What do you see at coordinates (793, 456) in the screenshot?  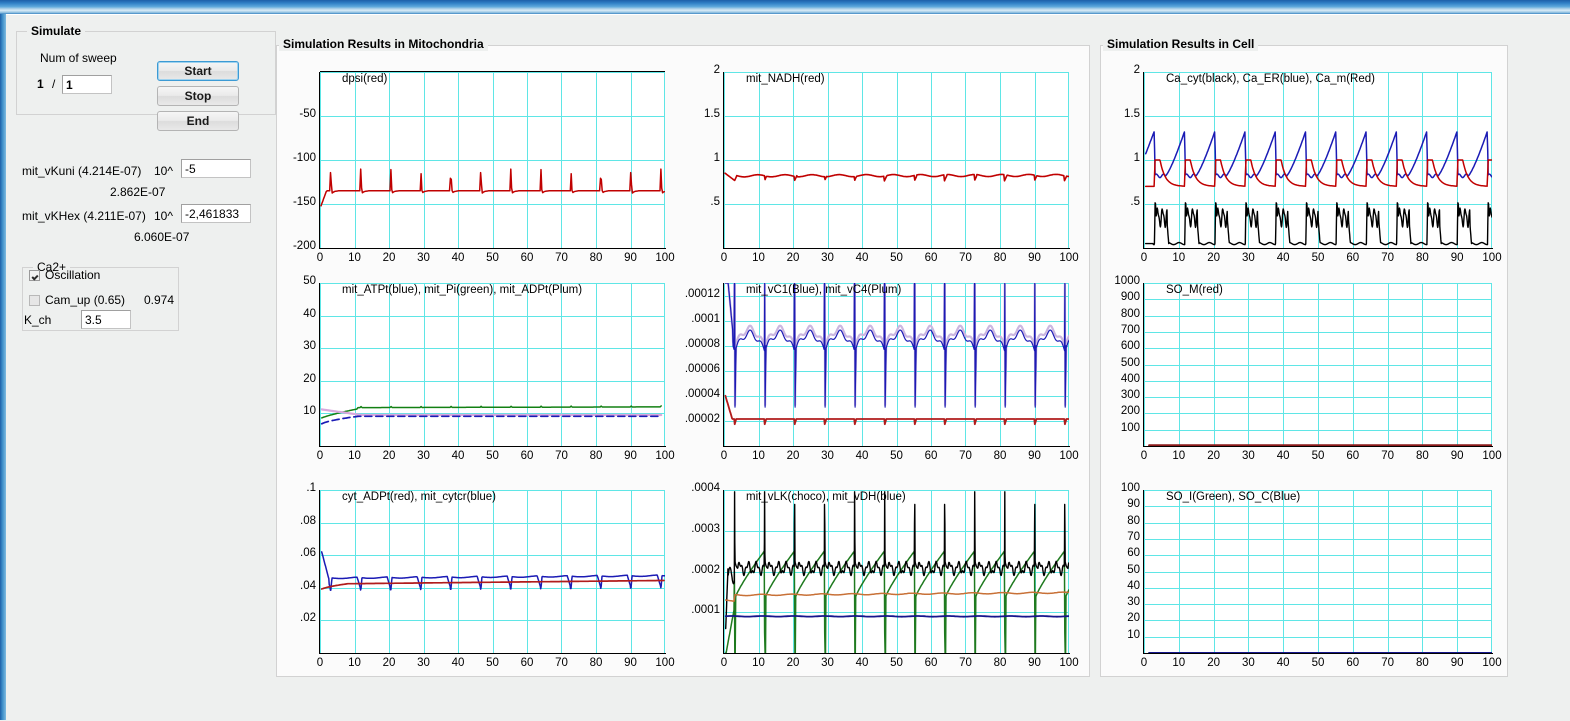 I see `chart-xtick-mit_vc: 20` at bounding box center [793, 456].